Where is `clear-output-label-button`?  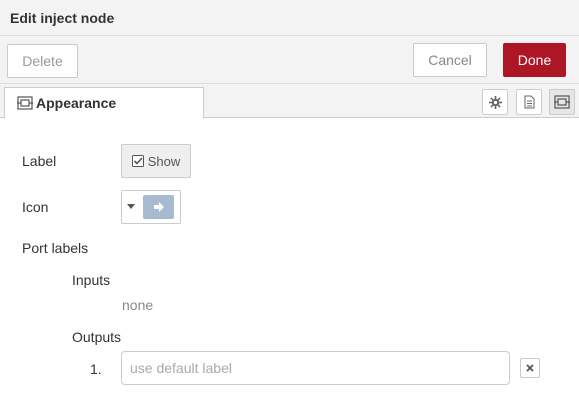
clear-output-label-button is located at coordinates (530, 368).